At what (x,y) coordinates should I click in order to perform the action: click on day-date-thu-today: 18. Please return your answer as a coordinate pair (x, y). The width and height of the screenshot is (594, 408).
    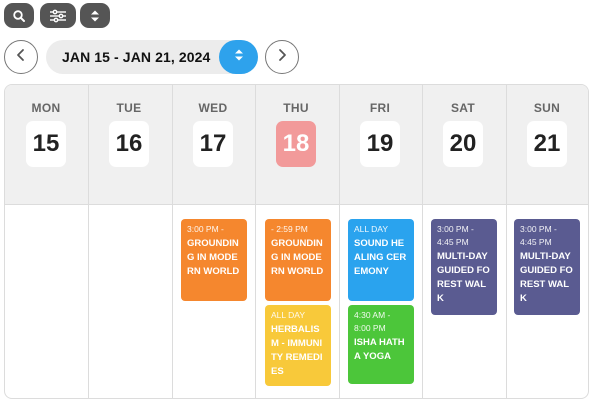
    Looking at the image, I should click on (296, 144).